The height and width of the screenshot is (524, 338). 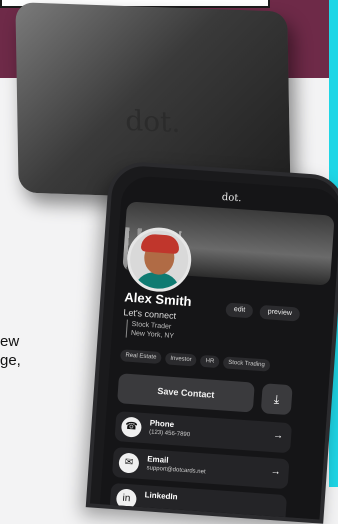 I want to click on tag-chips: Real Estate Investor HR Stock Trading, so click(x=195, y=360).